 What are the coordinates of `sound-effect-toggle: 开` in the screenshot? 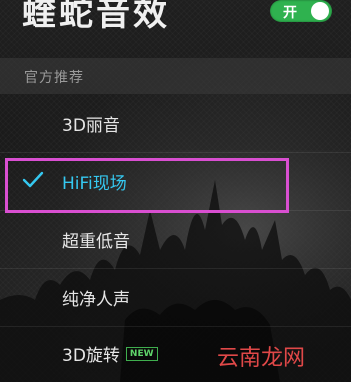 It's located at (301, 11).